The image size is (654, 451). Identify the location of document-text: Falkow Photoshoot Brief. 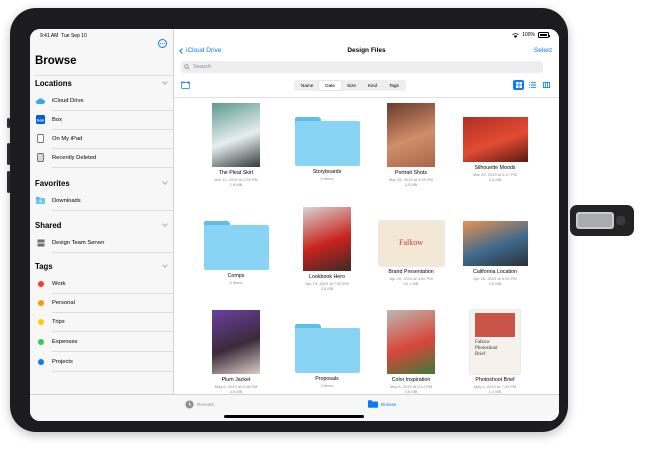
(486, 348).